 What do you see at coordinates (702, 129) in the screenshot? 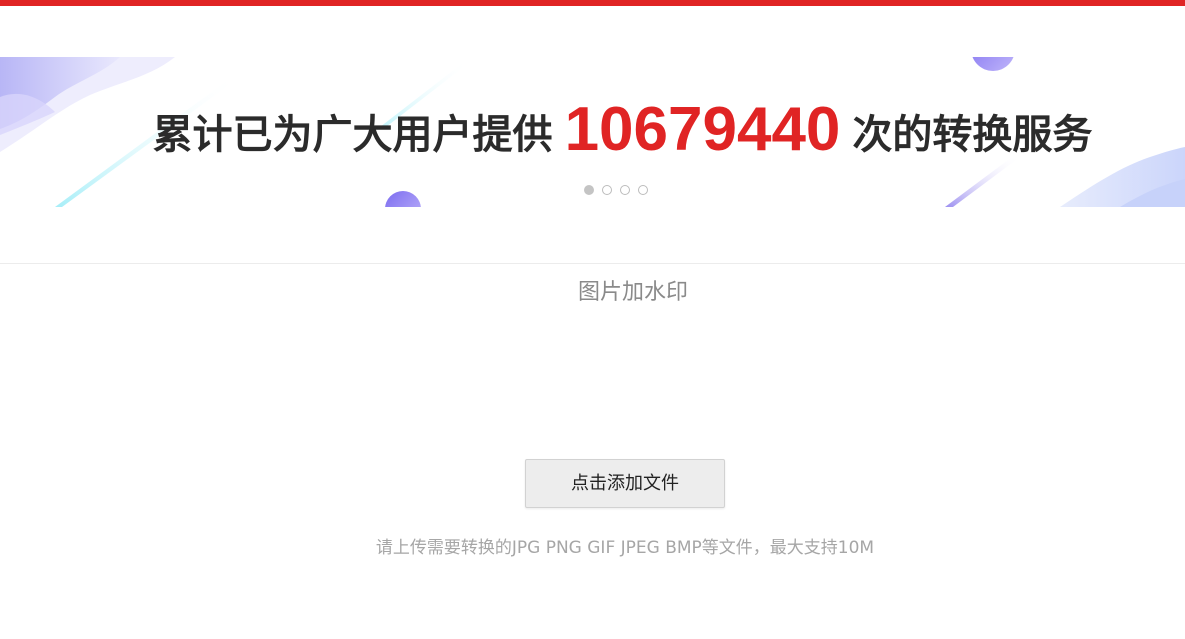
I see `conversion-count: 10679440` at bounding box center [702, 129].